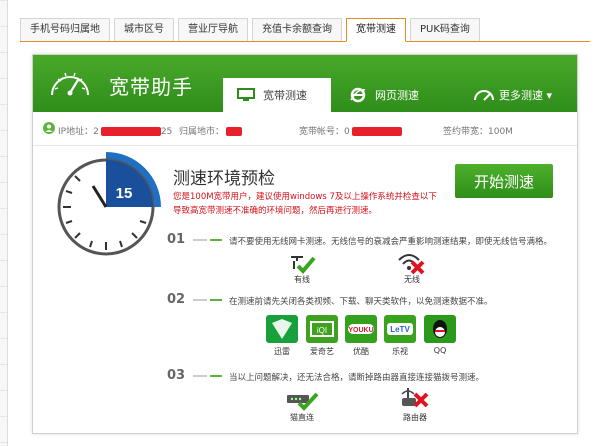  What do you see at coordinates (285, 95) in the screenshot?
I see `nav-label: 宽带测速` at bounding box center [285, 95].